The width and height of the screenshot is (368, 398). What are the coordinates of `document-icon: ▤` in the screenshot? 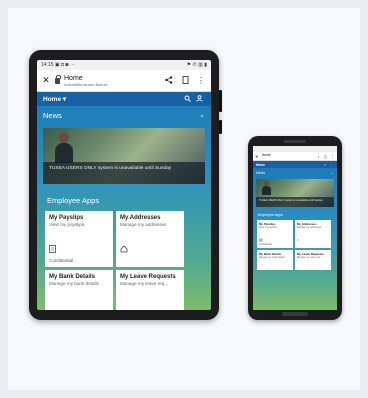 It's located at (261, 239).